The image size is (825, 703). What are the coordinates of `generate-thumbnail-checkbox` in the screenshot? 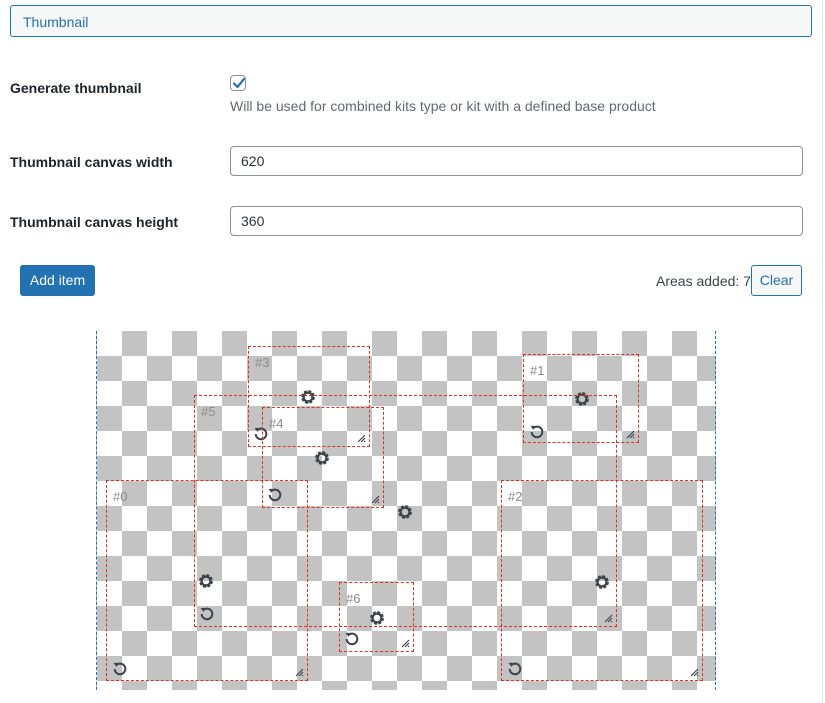 It's located at (238, 83).